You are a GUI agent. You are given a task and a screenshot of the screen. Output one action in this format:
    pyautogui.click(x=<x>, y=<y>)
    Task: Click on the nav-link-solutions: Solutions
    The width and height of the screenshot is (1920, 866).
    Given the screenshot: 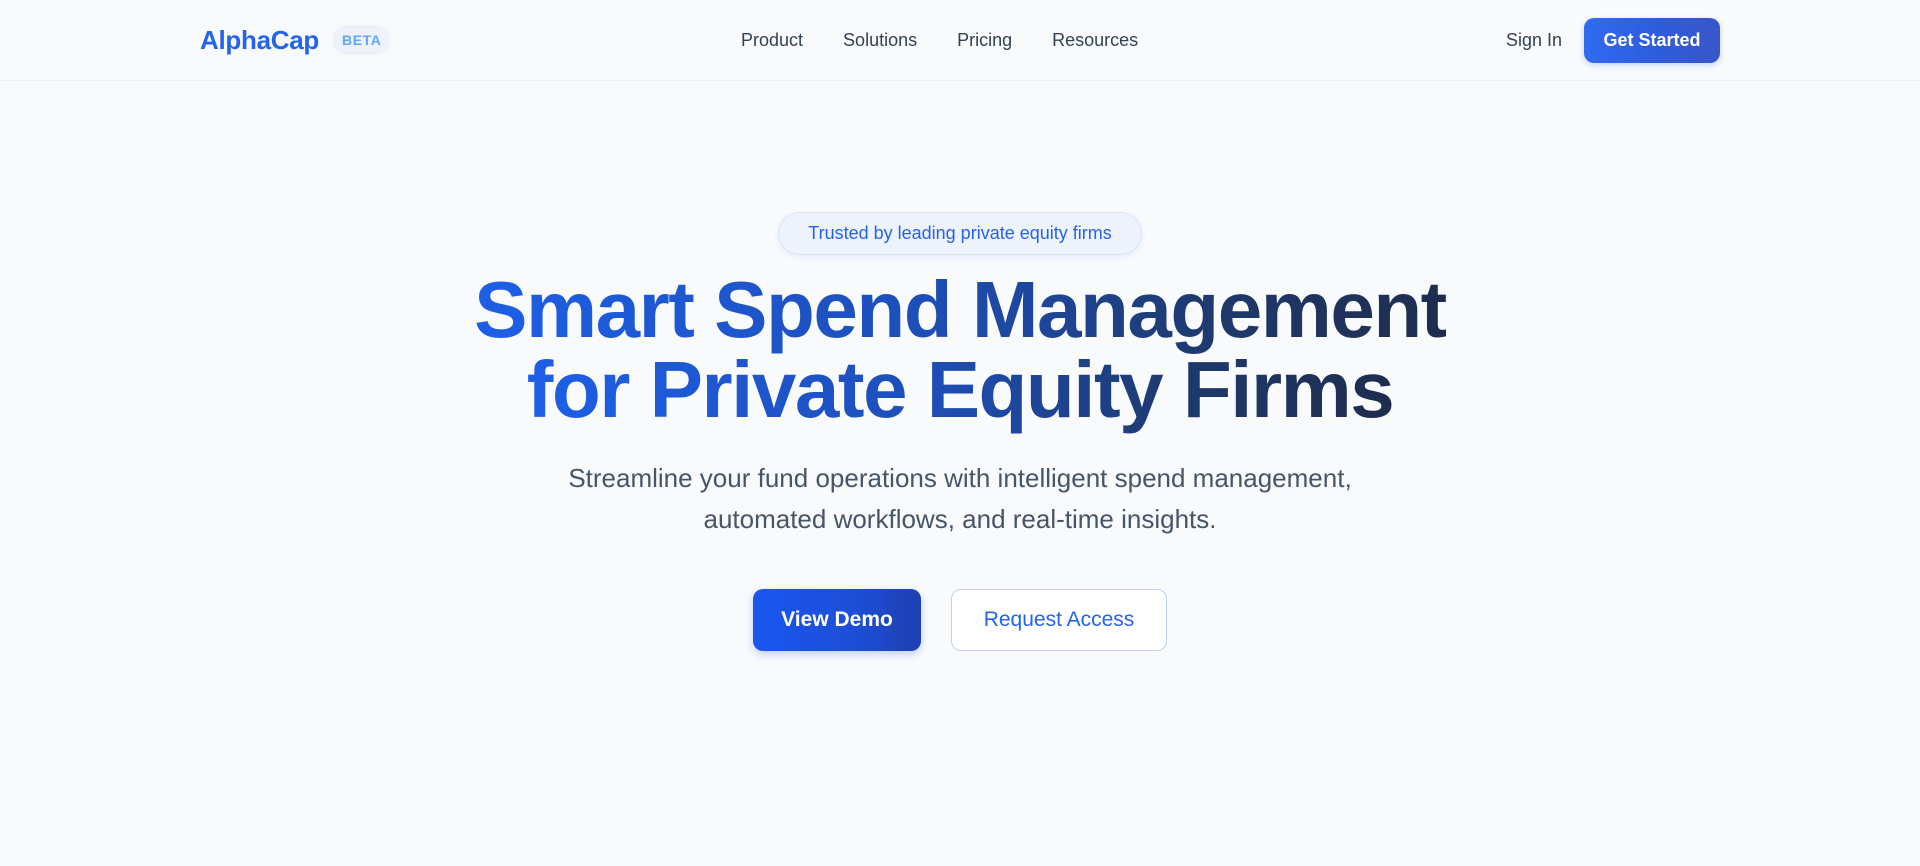 What is the action you would take?
    pyautogui.click(x=880, y=40)
    